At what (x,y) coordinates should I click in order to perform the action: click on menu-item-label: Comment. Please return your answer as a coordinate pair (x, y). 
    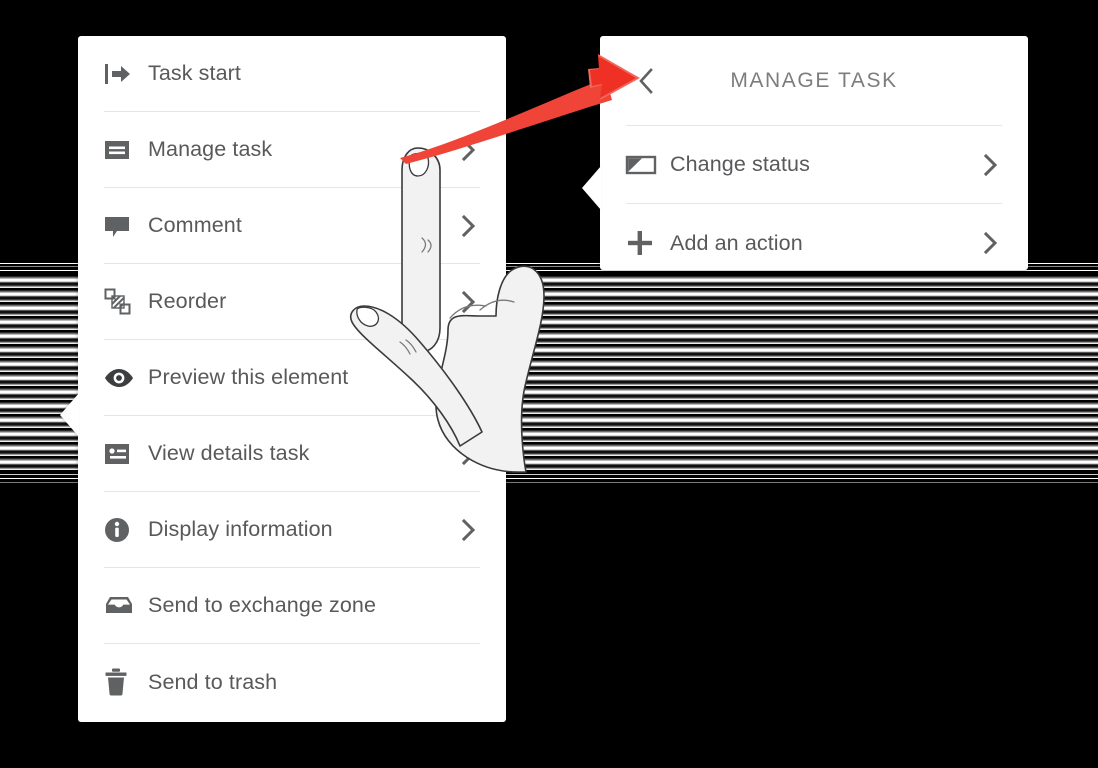
    Looking at the image, I should click on (195, 225).